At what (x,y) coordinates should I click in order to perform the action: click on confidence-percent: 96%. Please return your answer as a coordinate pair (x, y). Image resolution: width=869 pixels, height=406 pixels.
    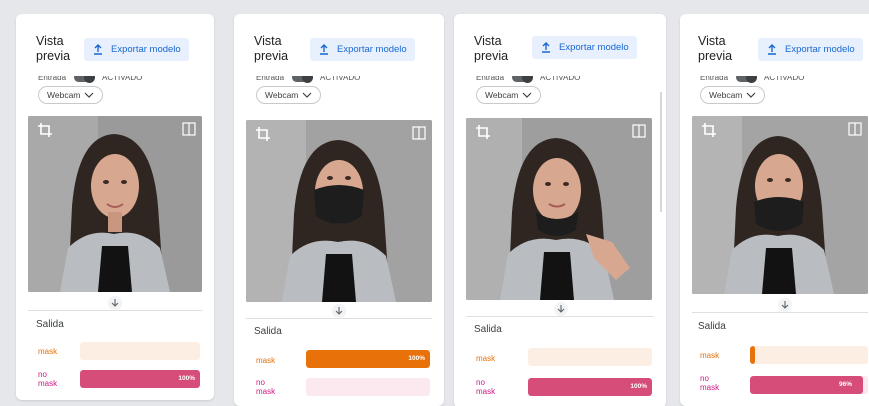
    Looking at the image, I should click on (845, 384).